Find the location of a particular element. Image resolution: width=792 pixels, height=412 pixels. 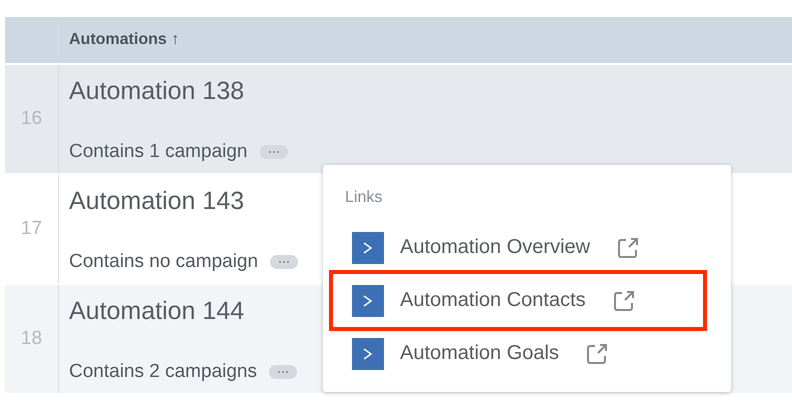

campaign-count: Contains no campaign is located at coordinates (163, 262).